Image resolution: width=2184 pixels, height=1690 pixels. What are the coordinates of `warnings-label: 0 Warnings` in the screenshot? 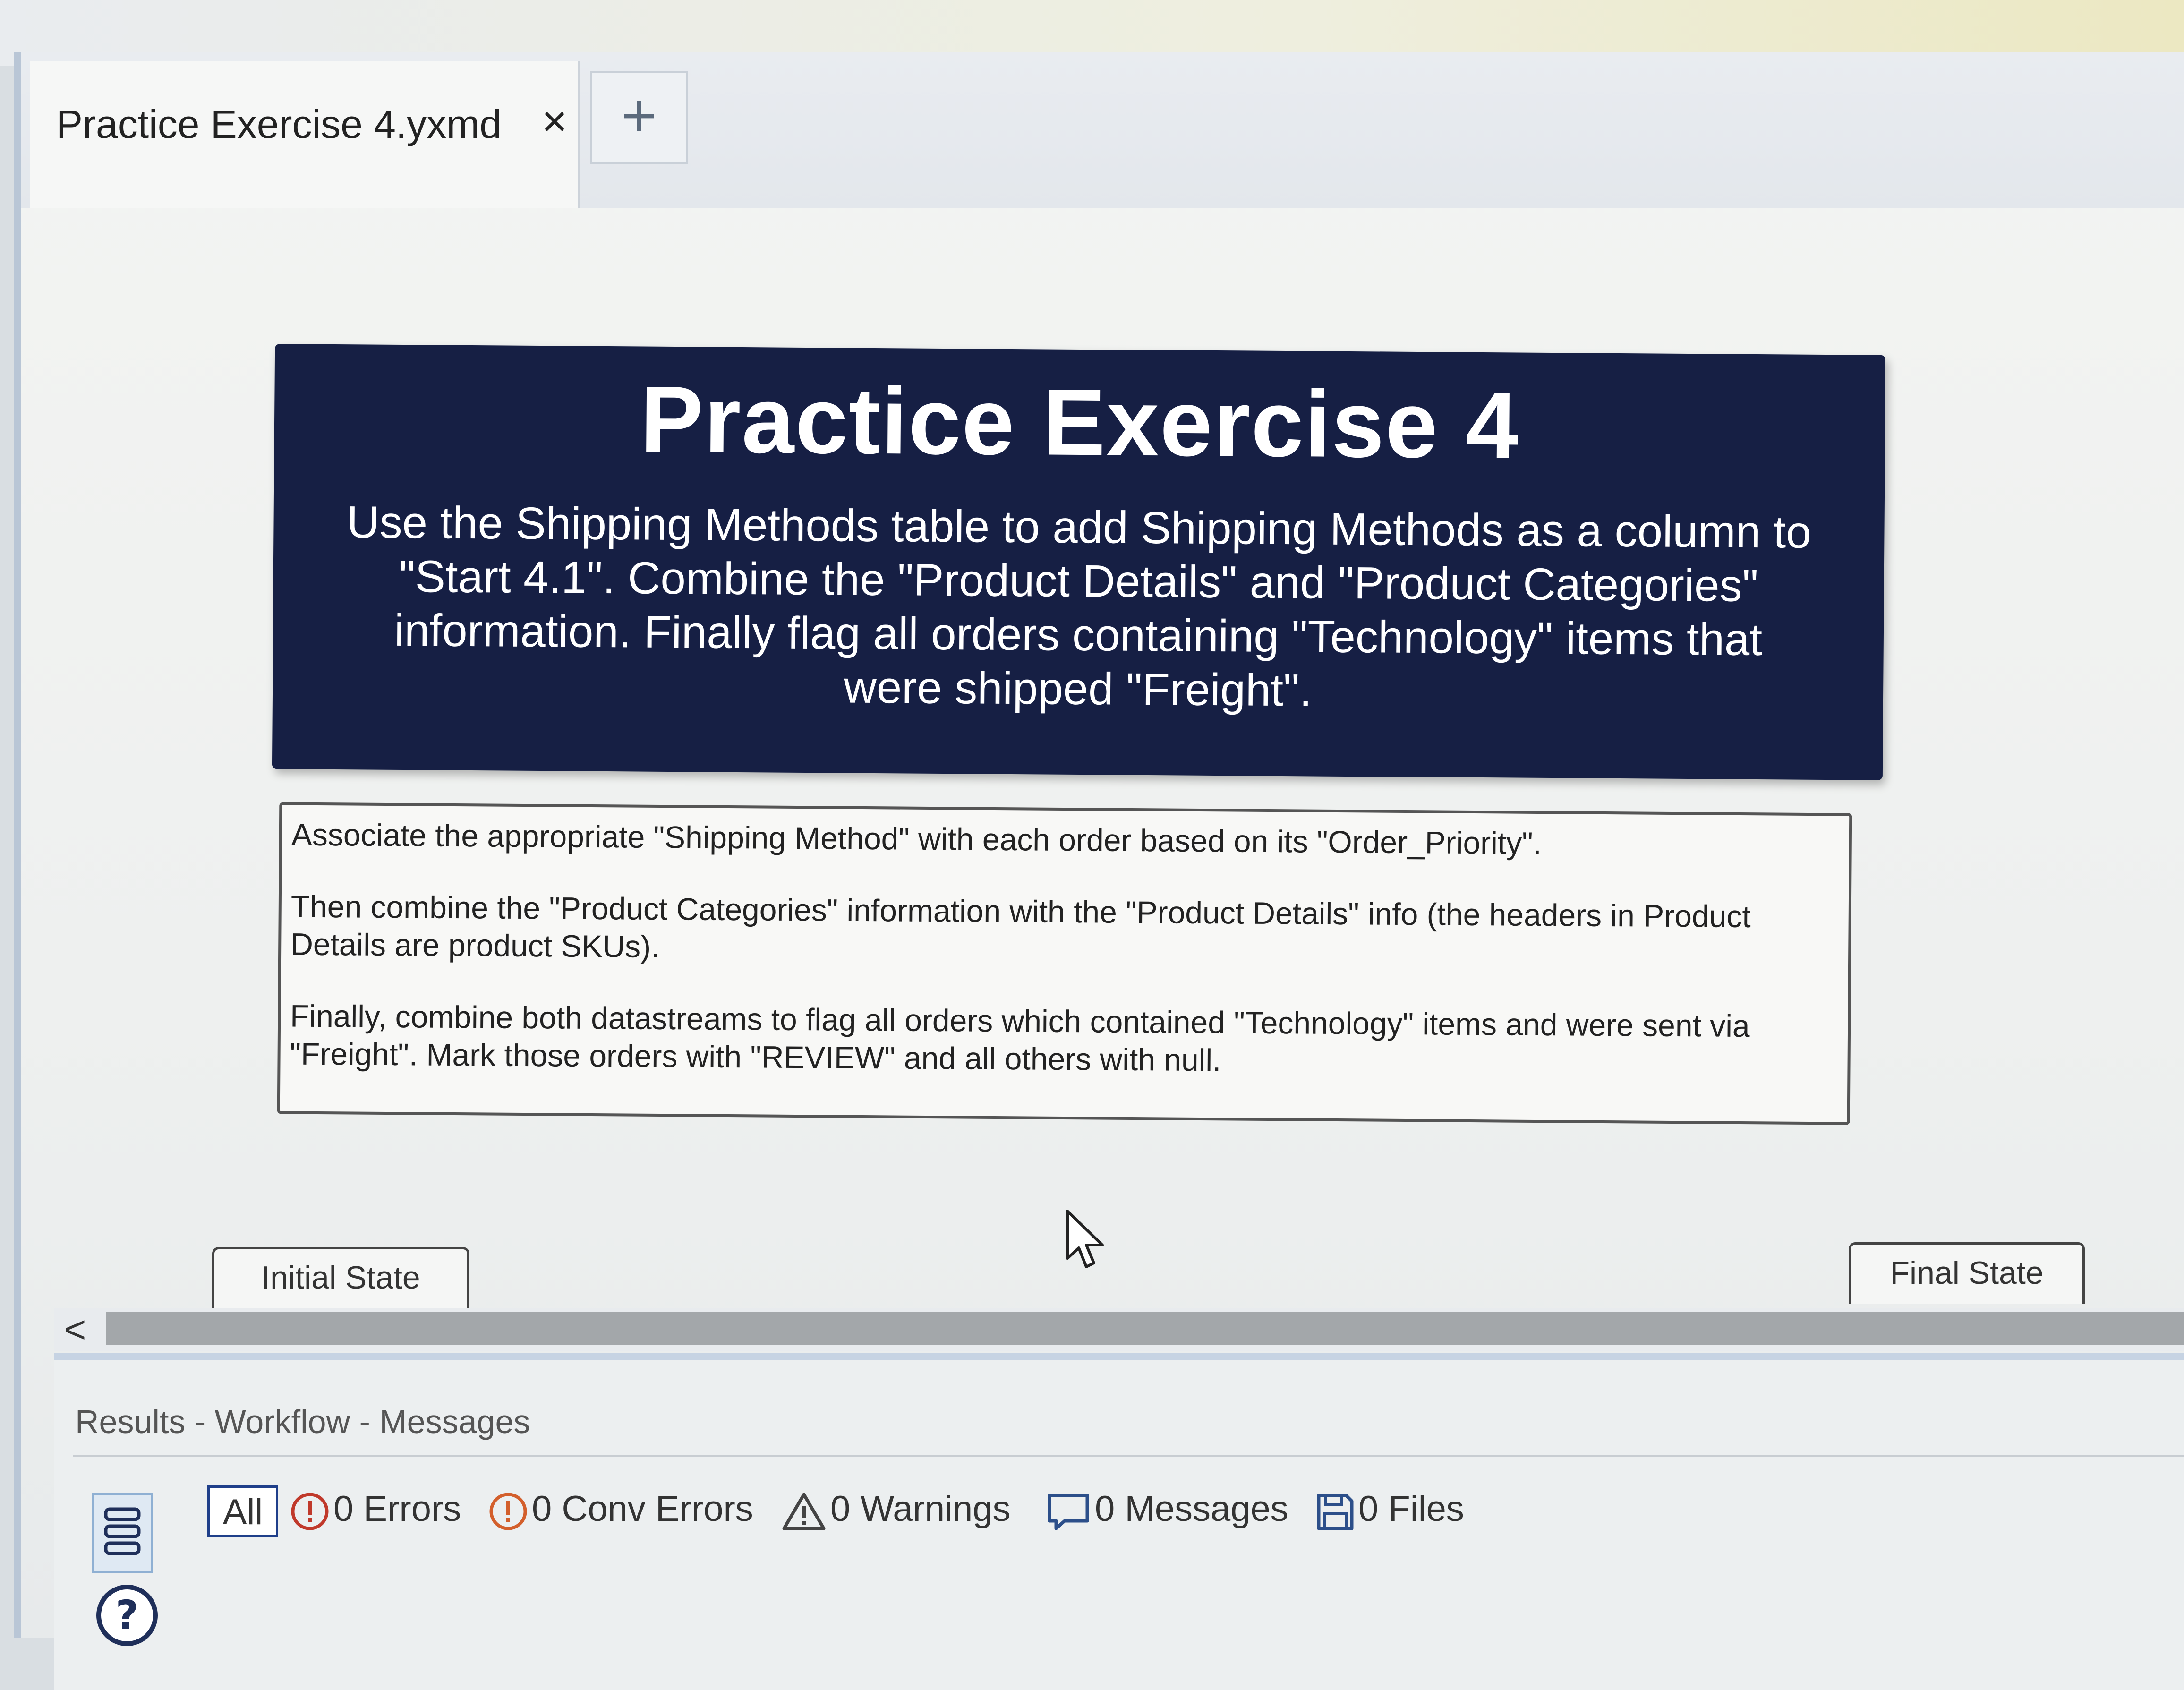 It's located at (921, 1509).